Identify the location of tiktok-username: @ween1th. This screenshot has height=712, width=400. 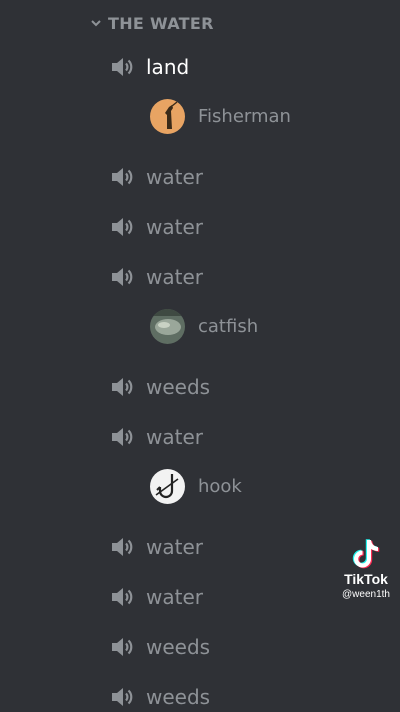
(366, 594).